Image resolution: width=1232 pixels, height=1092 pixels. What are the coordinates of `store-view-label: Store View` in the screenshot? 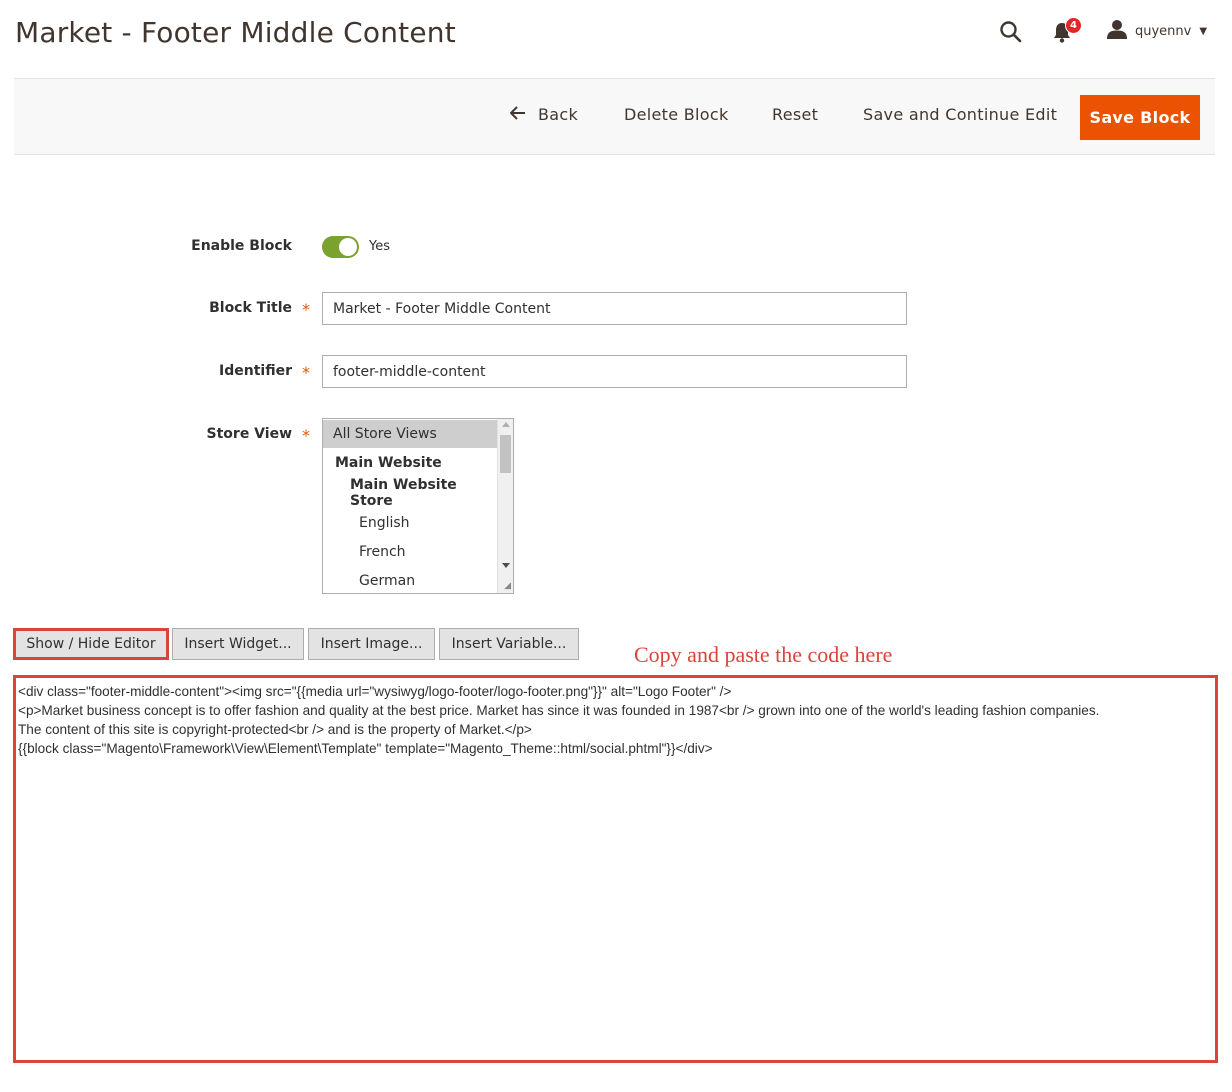 It's located at (249, 434).